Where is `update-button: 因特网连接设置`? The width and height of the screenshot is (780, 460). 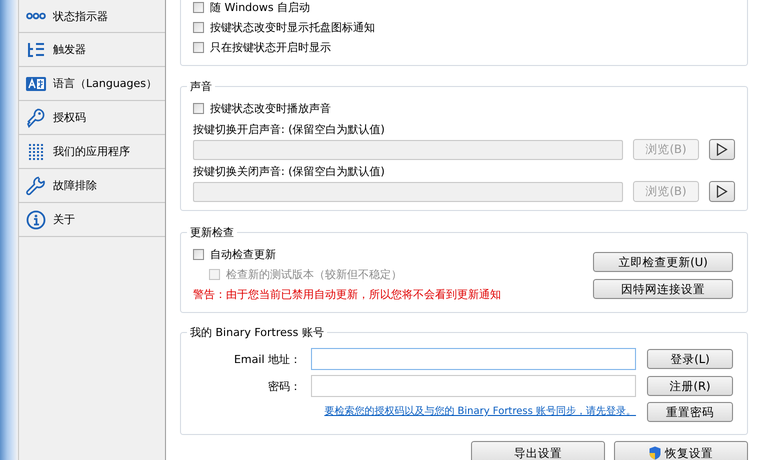 update-button: 因特网连接设置 is located at coordinates (663, 289).